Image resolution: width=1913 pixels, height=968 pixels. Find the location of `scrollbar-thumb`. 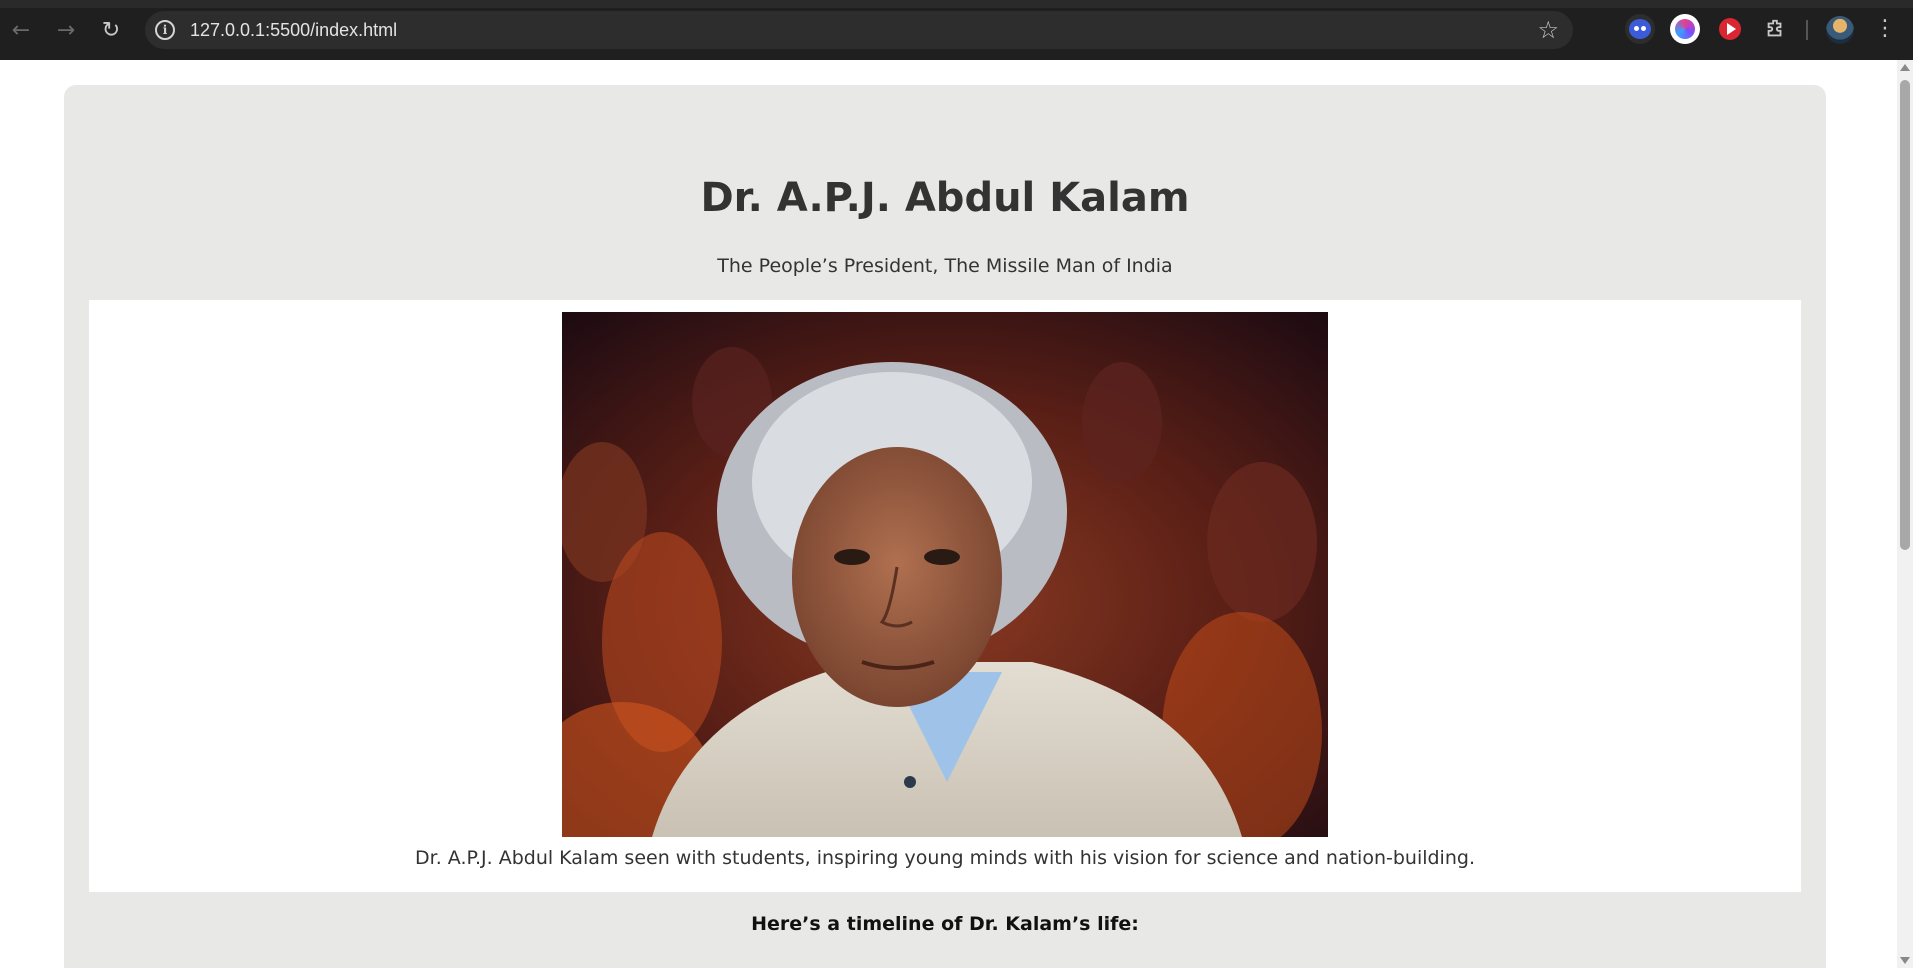

scrollbar-thumb is located at coordinates (1905, 315).